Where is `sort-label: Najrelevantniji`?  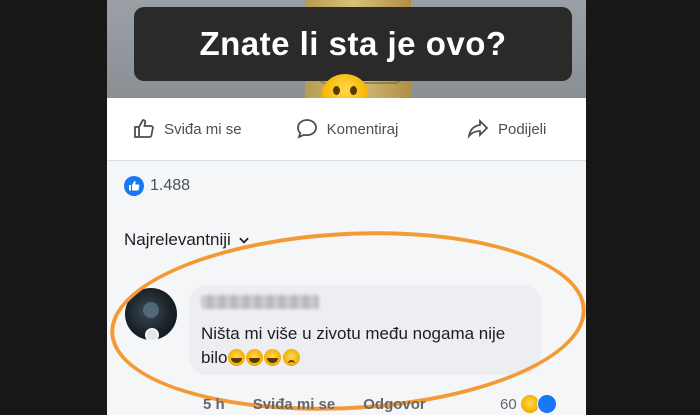
sort-label: Najrelevantniji is located at coordinates (177, 239).